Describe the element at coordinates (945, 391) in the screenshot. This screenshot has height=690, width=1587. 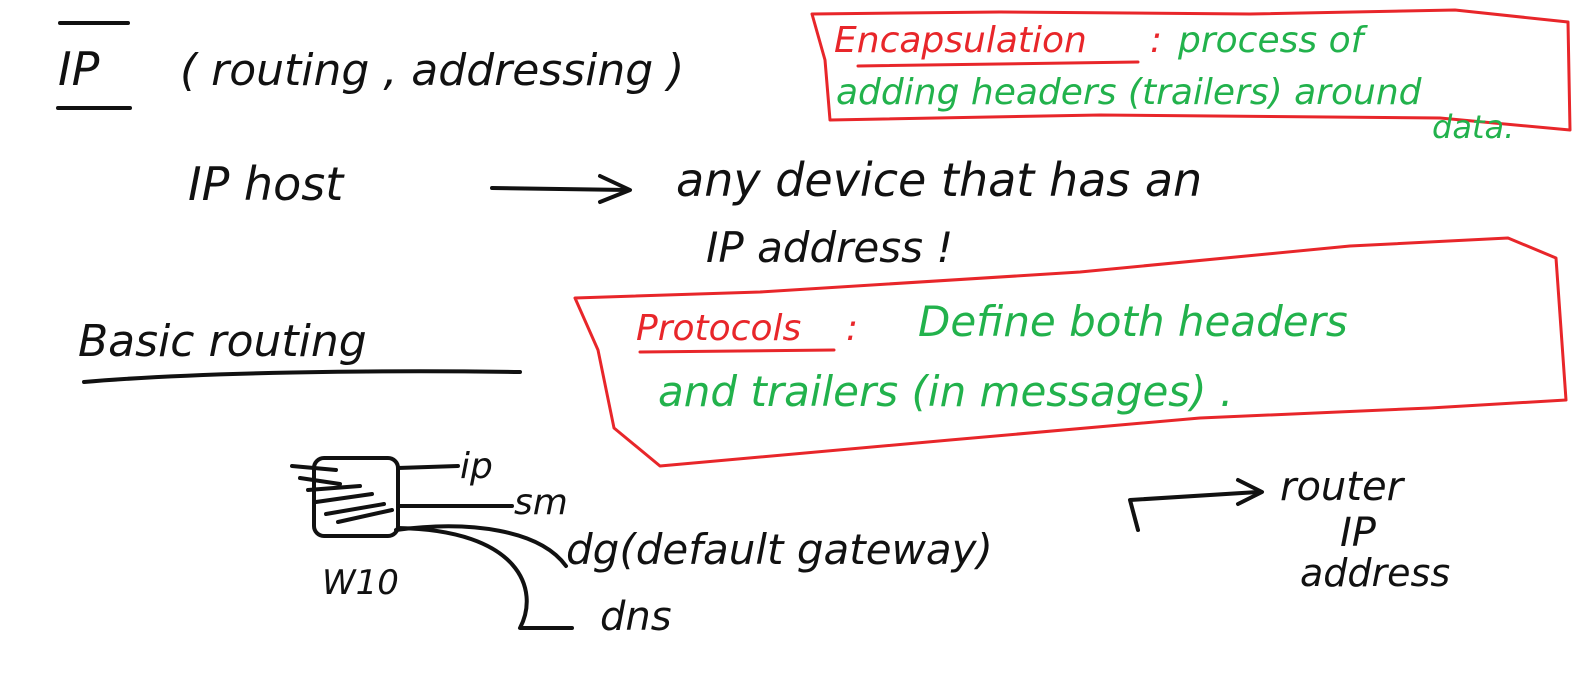
I see `protocols-def-line2: and trailers (in messages) .` at that location.